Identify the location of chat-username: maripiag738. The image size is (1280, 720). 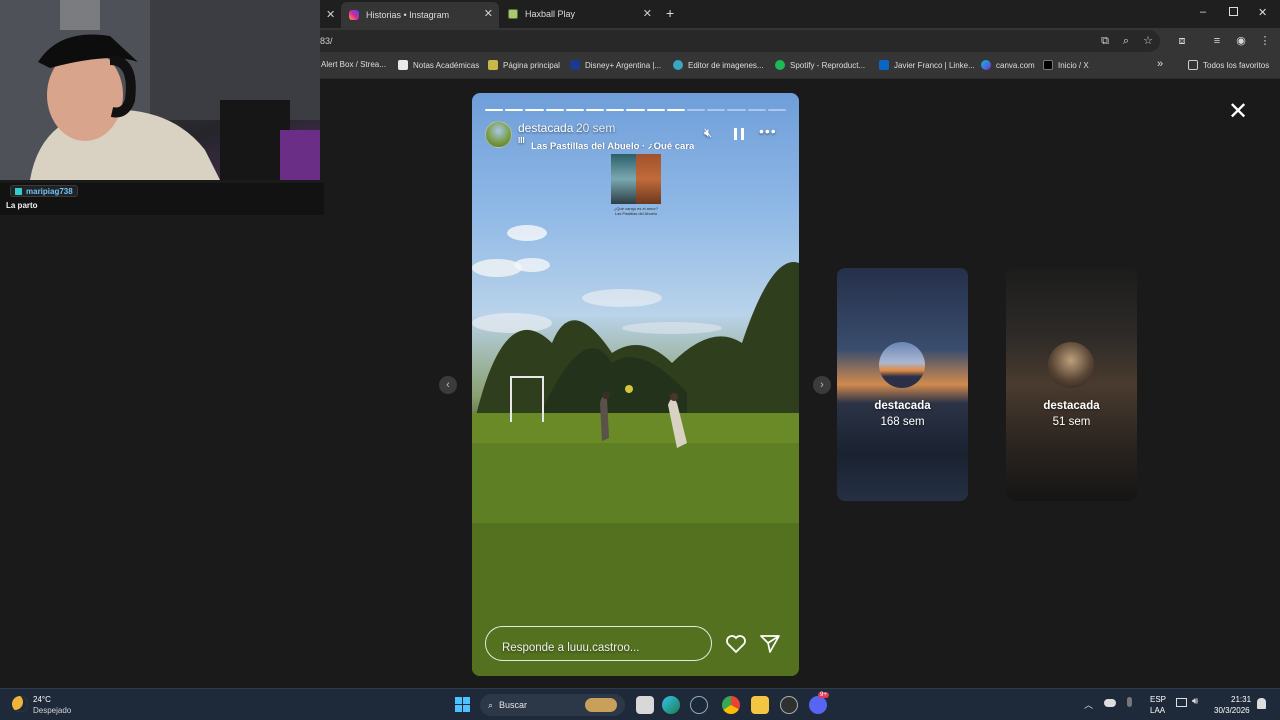
(49, 191).